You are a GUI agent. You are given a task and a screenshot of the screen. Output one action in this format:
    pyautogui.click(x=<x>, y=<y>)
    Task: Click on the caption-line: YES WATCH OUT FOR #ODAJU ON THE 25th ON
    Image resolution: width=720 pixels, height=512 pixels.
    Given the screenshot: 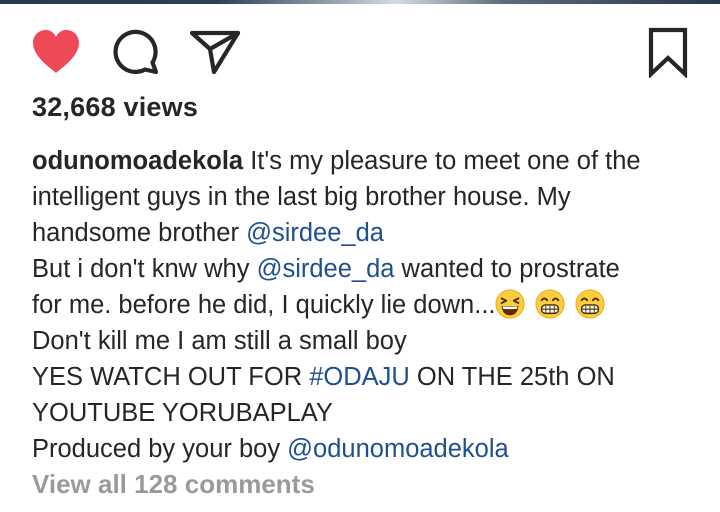 What is the action you would take?
    pyautogui.click(x=368, y=377)
    